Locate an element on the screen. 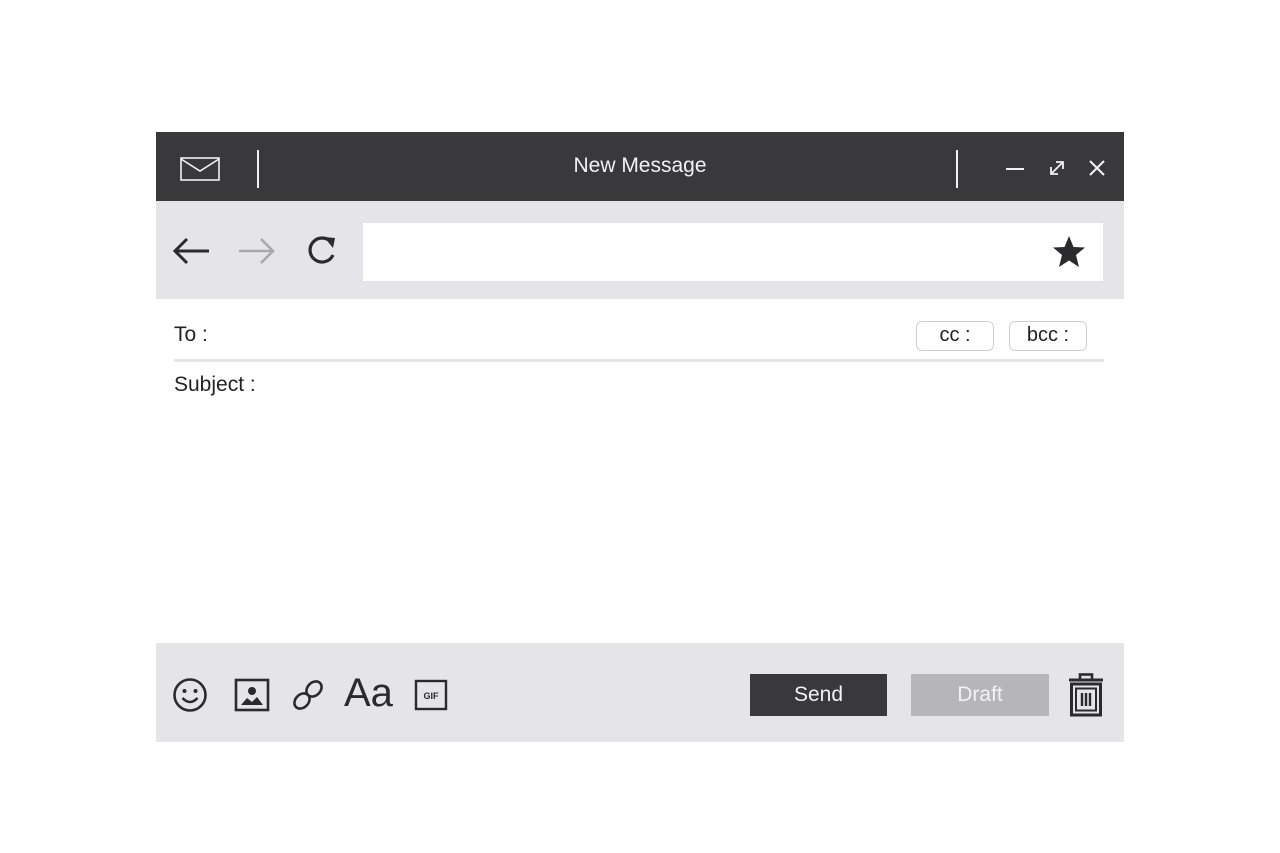  title-separator-right is located at coordinates (957, 169).